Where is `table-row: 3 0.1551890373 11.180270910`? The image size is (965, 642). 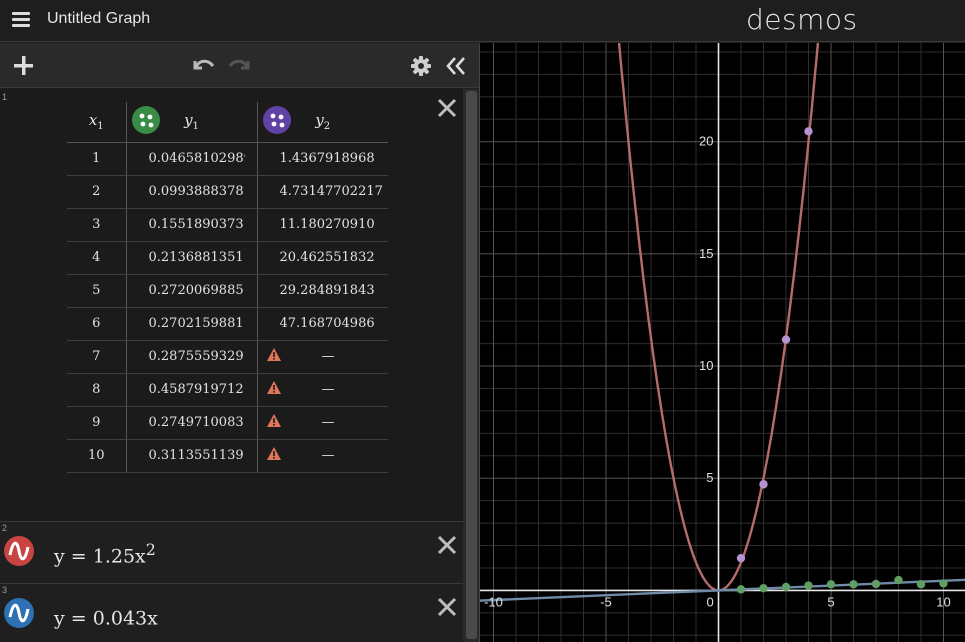 table-row: 3 0.1551890373 11.180270910 is located at coordinates (227, 225).